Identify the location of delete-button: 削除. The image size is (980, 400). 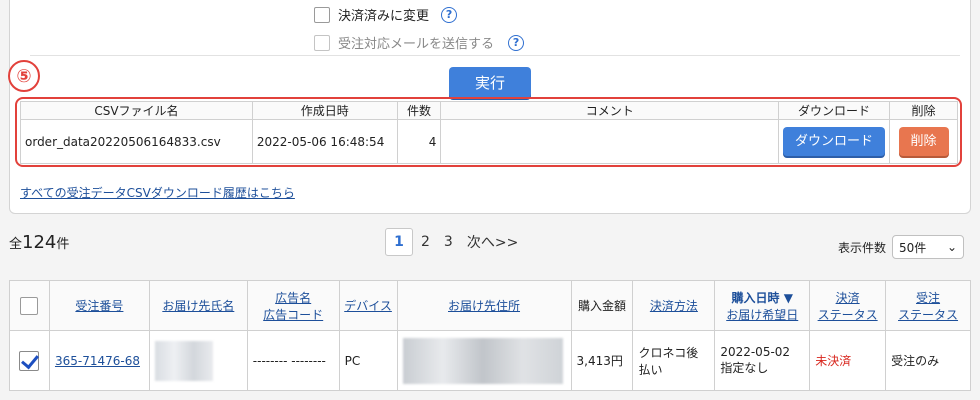
(923, 141).